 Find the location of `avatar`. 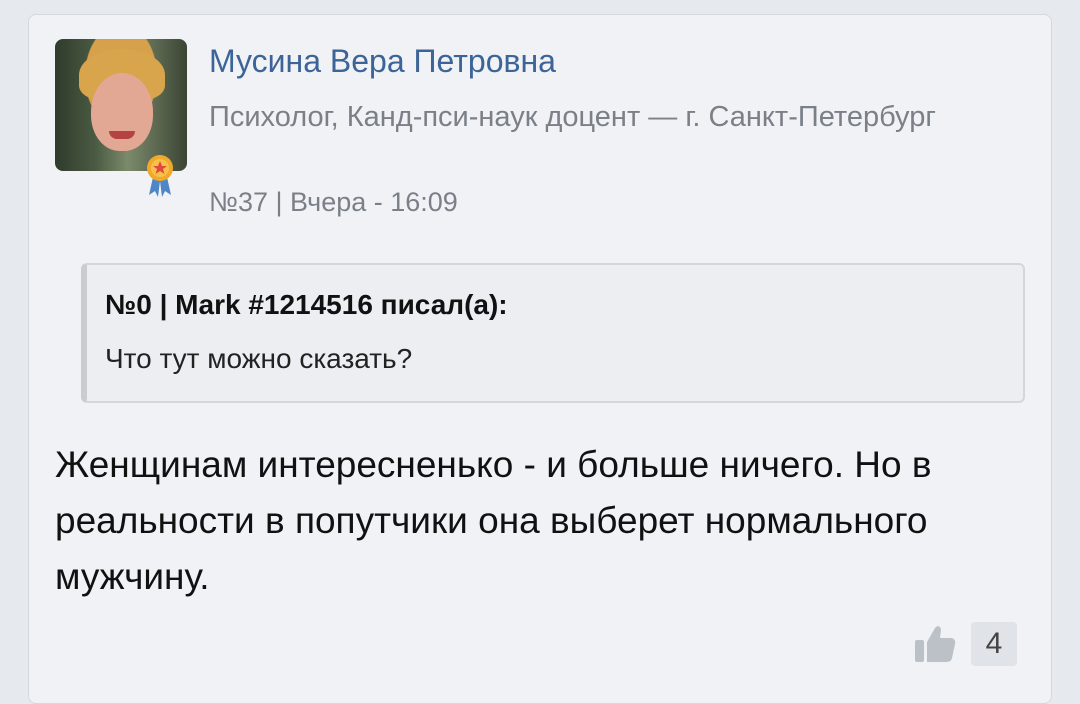

avatar is located at coordinates (121, 105).